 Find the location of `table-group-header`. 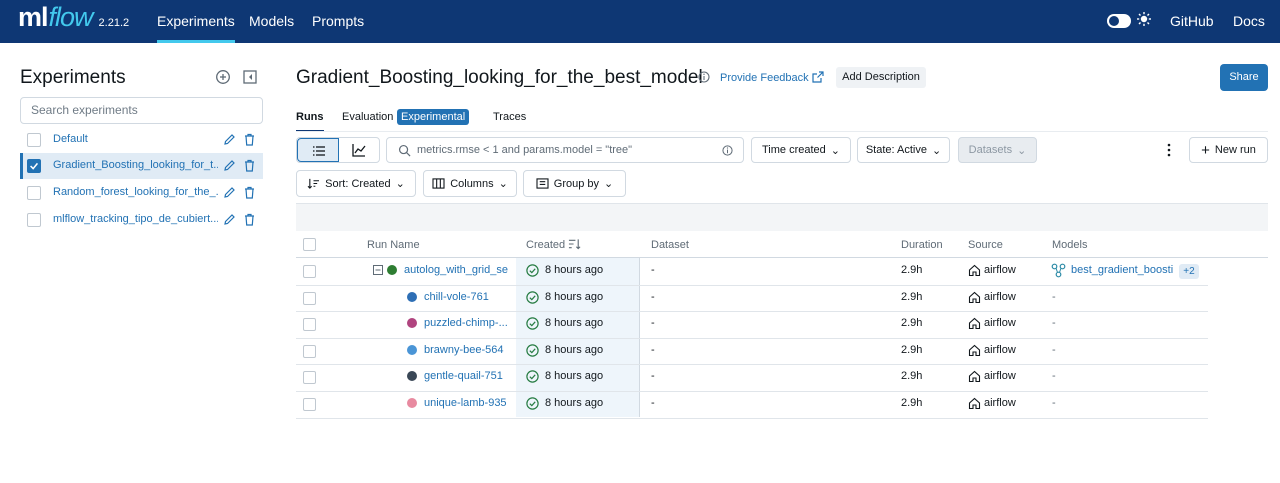

table-group-header is located at coordinates (782, 217).